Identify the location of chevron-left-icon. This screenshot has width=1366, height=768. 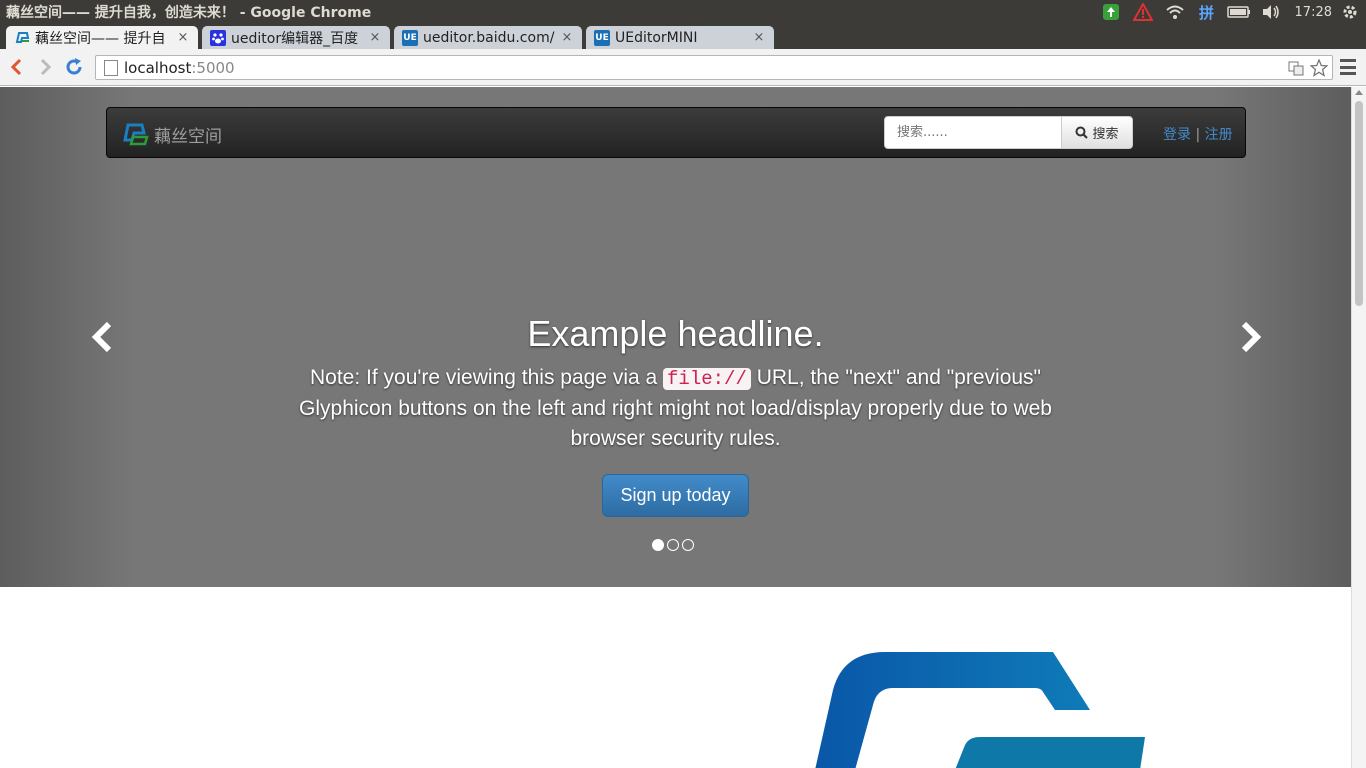
(101, 337).